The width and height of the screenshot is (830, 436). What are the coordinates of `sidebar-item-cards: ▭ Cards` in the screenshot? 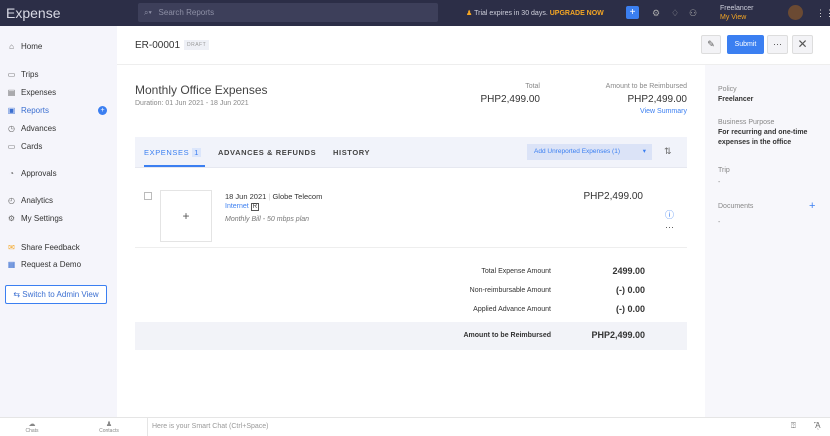 It's located at (25, 146).